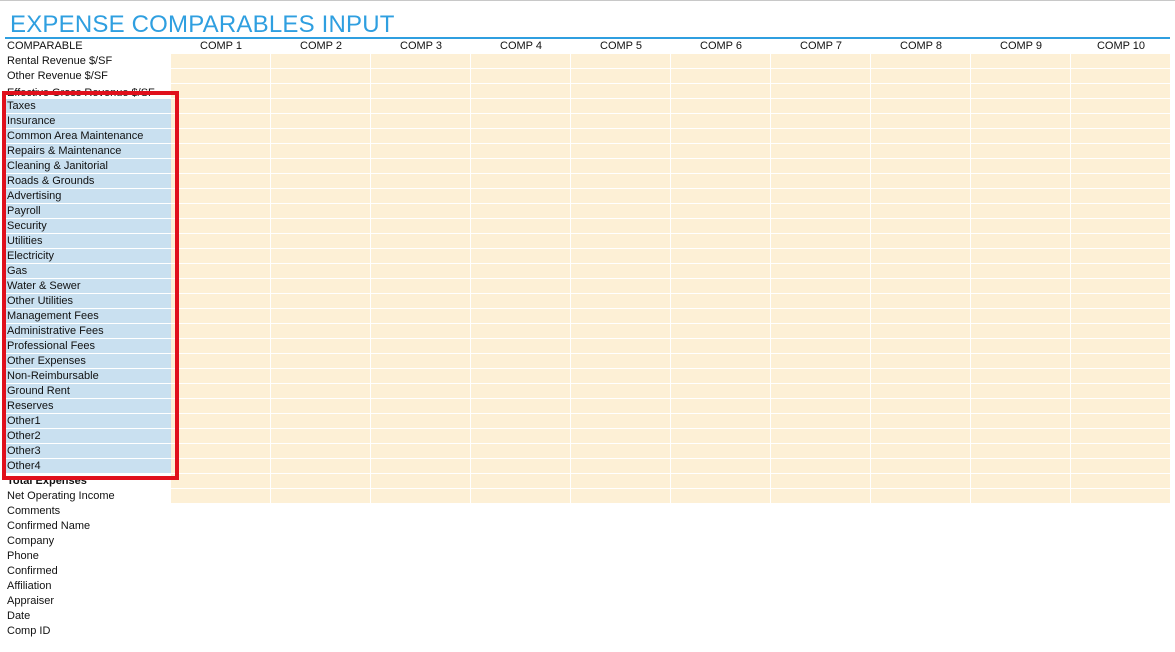 This screenshot has height=652, width=1175. Describe the element at coordinates (88, 316) in the screenshot. I see `row-label-expense: Management Fees` at that location.